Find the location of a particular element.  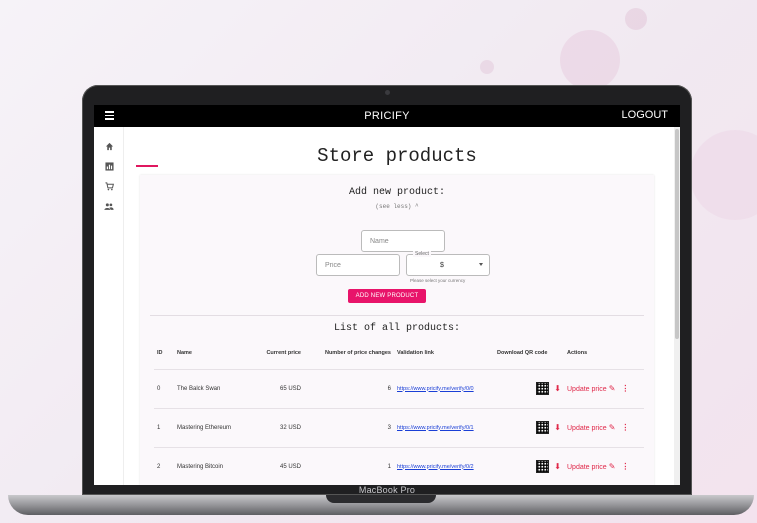

chevron-down-icon is located at coordinates (481, 264).